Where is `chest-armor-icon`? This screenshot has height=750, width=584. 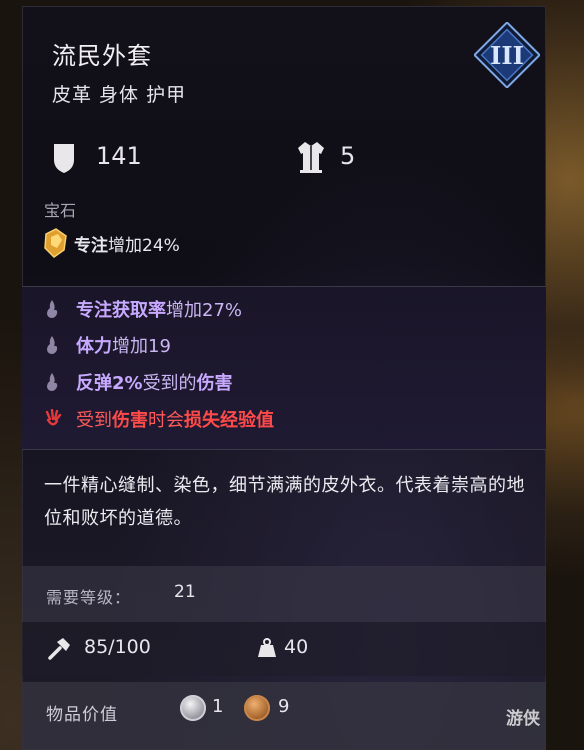 chest-armor-icon is located at coordinates (311, 159).